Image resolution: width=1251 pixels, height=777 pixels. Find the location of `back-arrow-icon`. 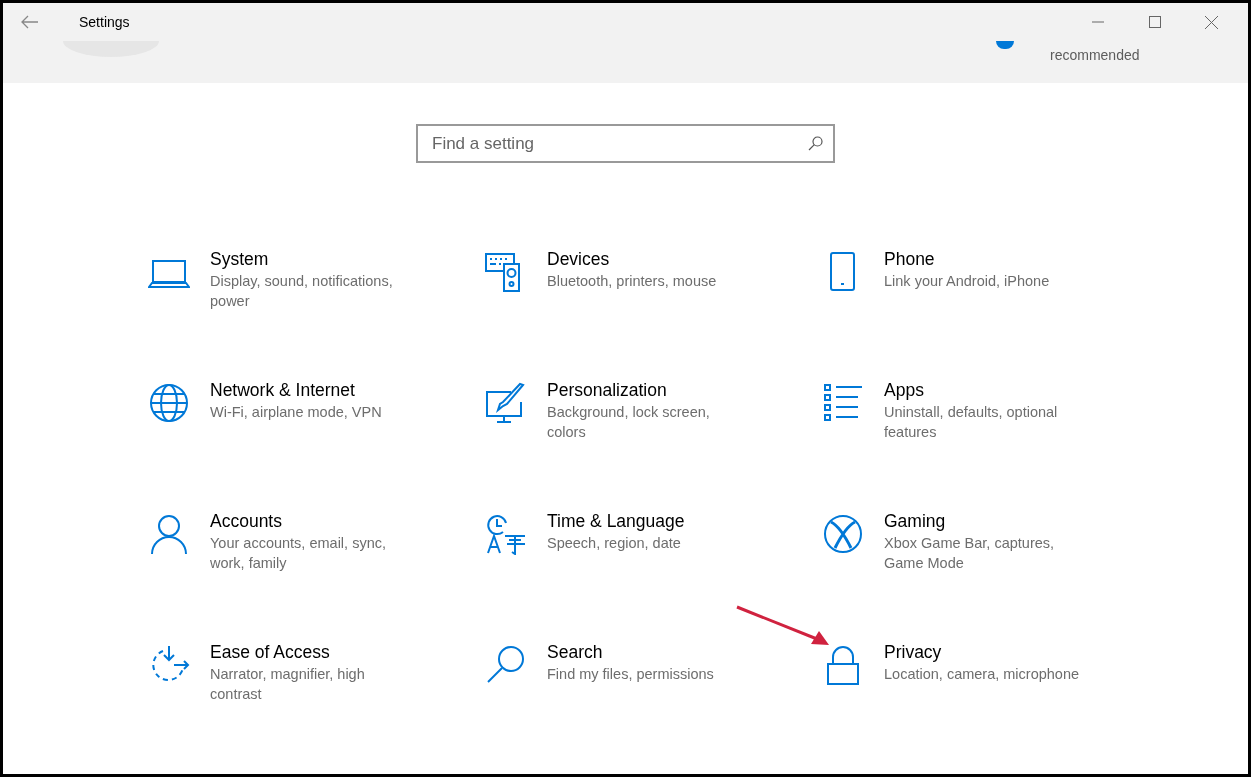

back-arrow-icon is located at coordinates (30, 22).